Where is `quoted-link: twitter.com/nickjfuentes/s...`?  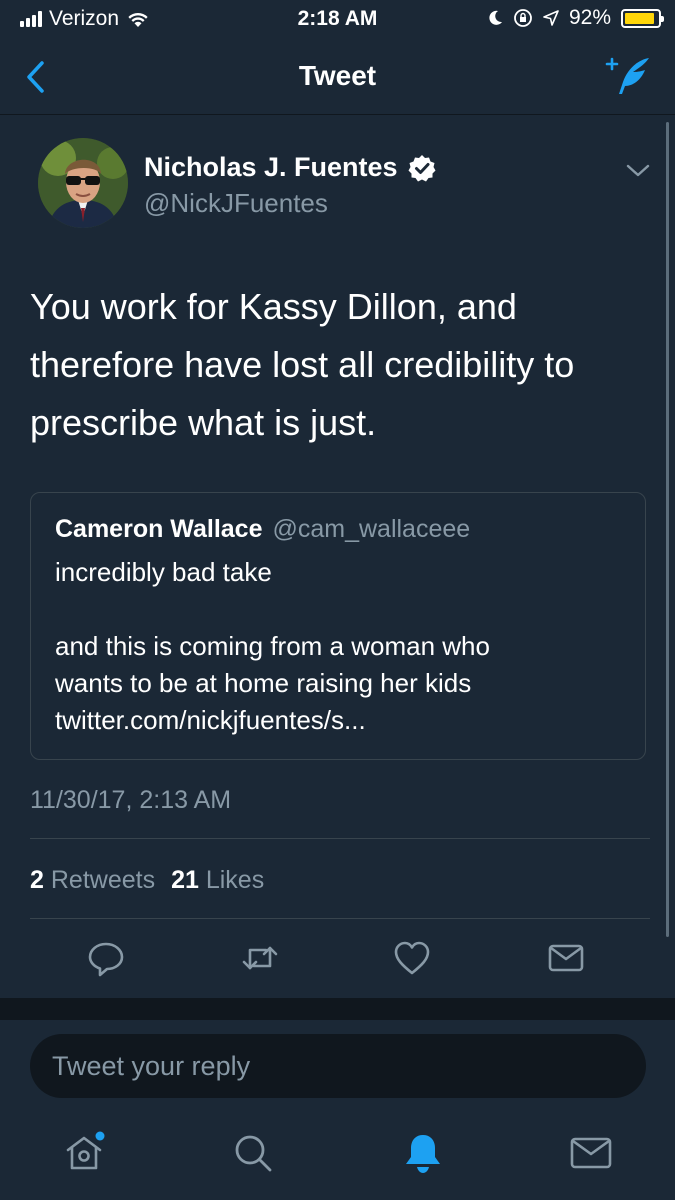 quoted-link: twitter.com/nickjfuentes/s... is located at coordinates (338, 720).